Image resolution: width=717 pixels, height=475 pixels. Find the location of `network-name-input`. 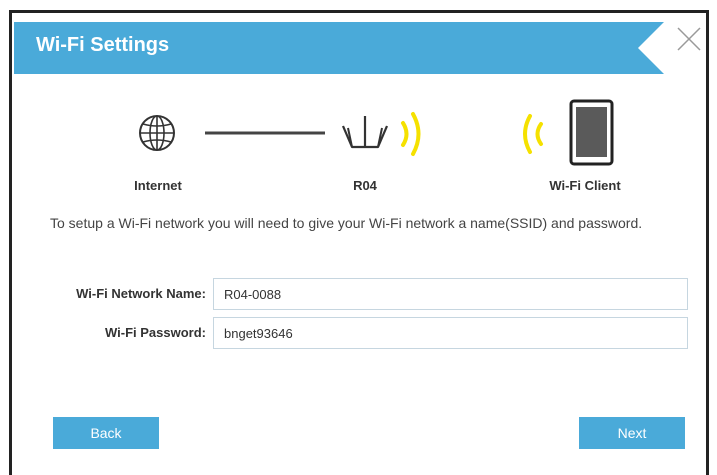

network-name-input is located at coordinates (450, 294).